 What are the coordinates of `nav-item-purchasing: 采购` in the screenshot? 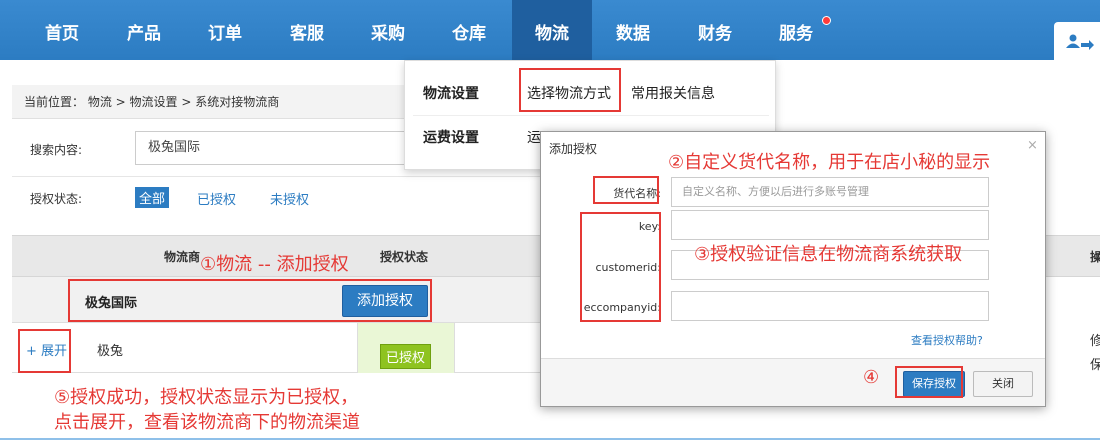 It's located at (388, 30).